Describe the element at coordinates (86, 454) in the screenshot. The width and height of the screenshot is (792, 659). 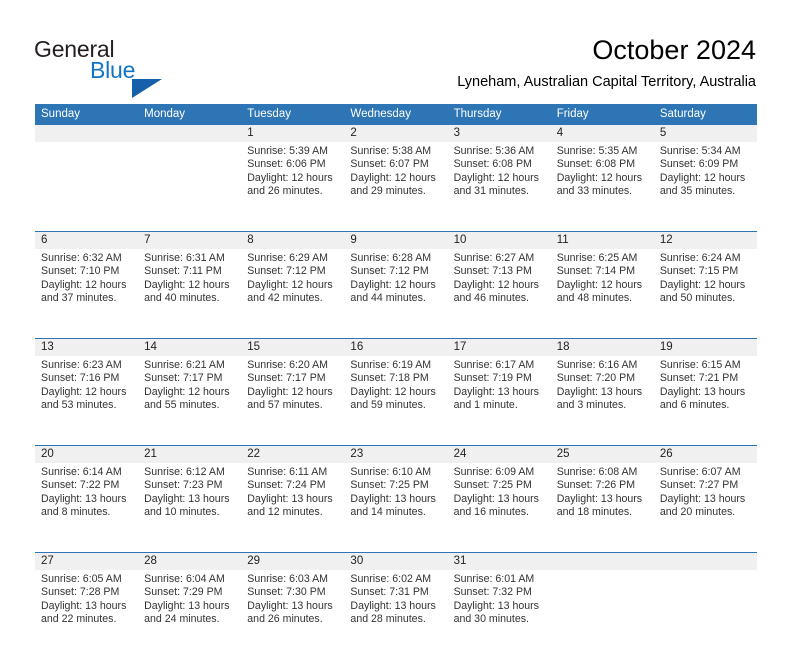
I see `day-number-20: 20` at that location.